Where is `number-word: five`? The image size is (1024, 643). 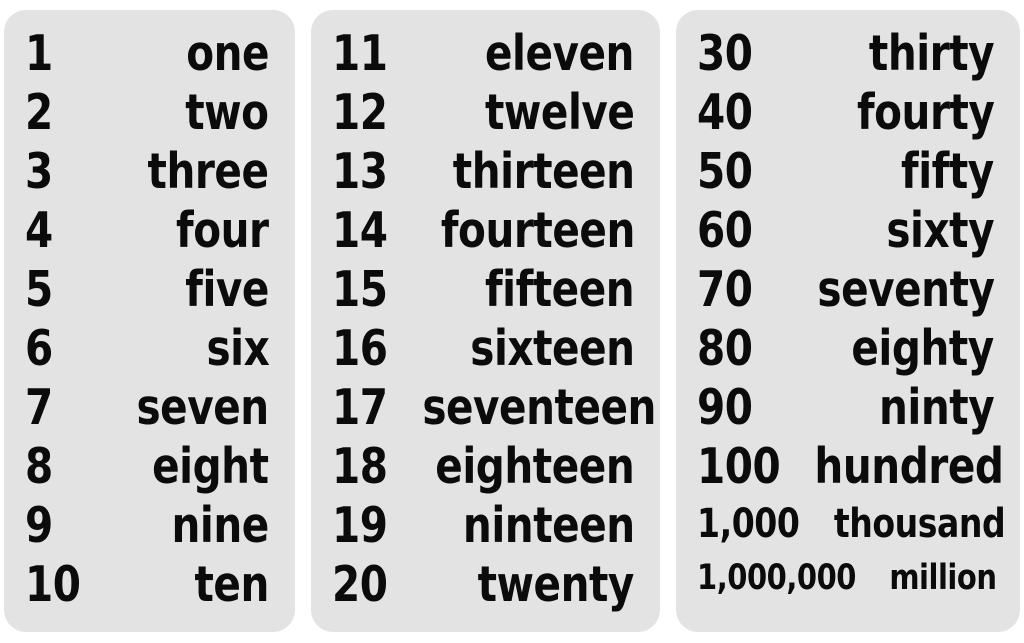 number-word: five is located at coordinates (227, 289).